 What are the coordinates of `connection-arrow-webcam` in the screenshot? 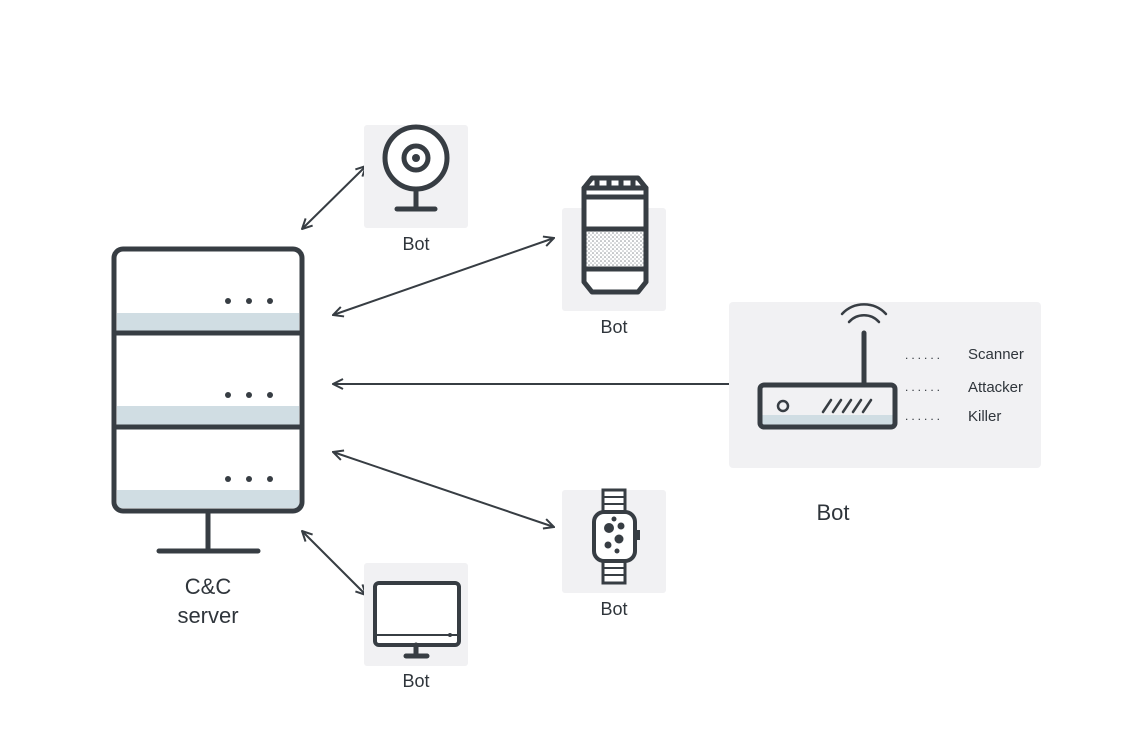 It's located at (334, 197).